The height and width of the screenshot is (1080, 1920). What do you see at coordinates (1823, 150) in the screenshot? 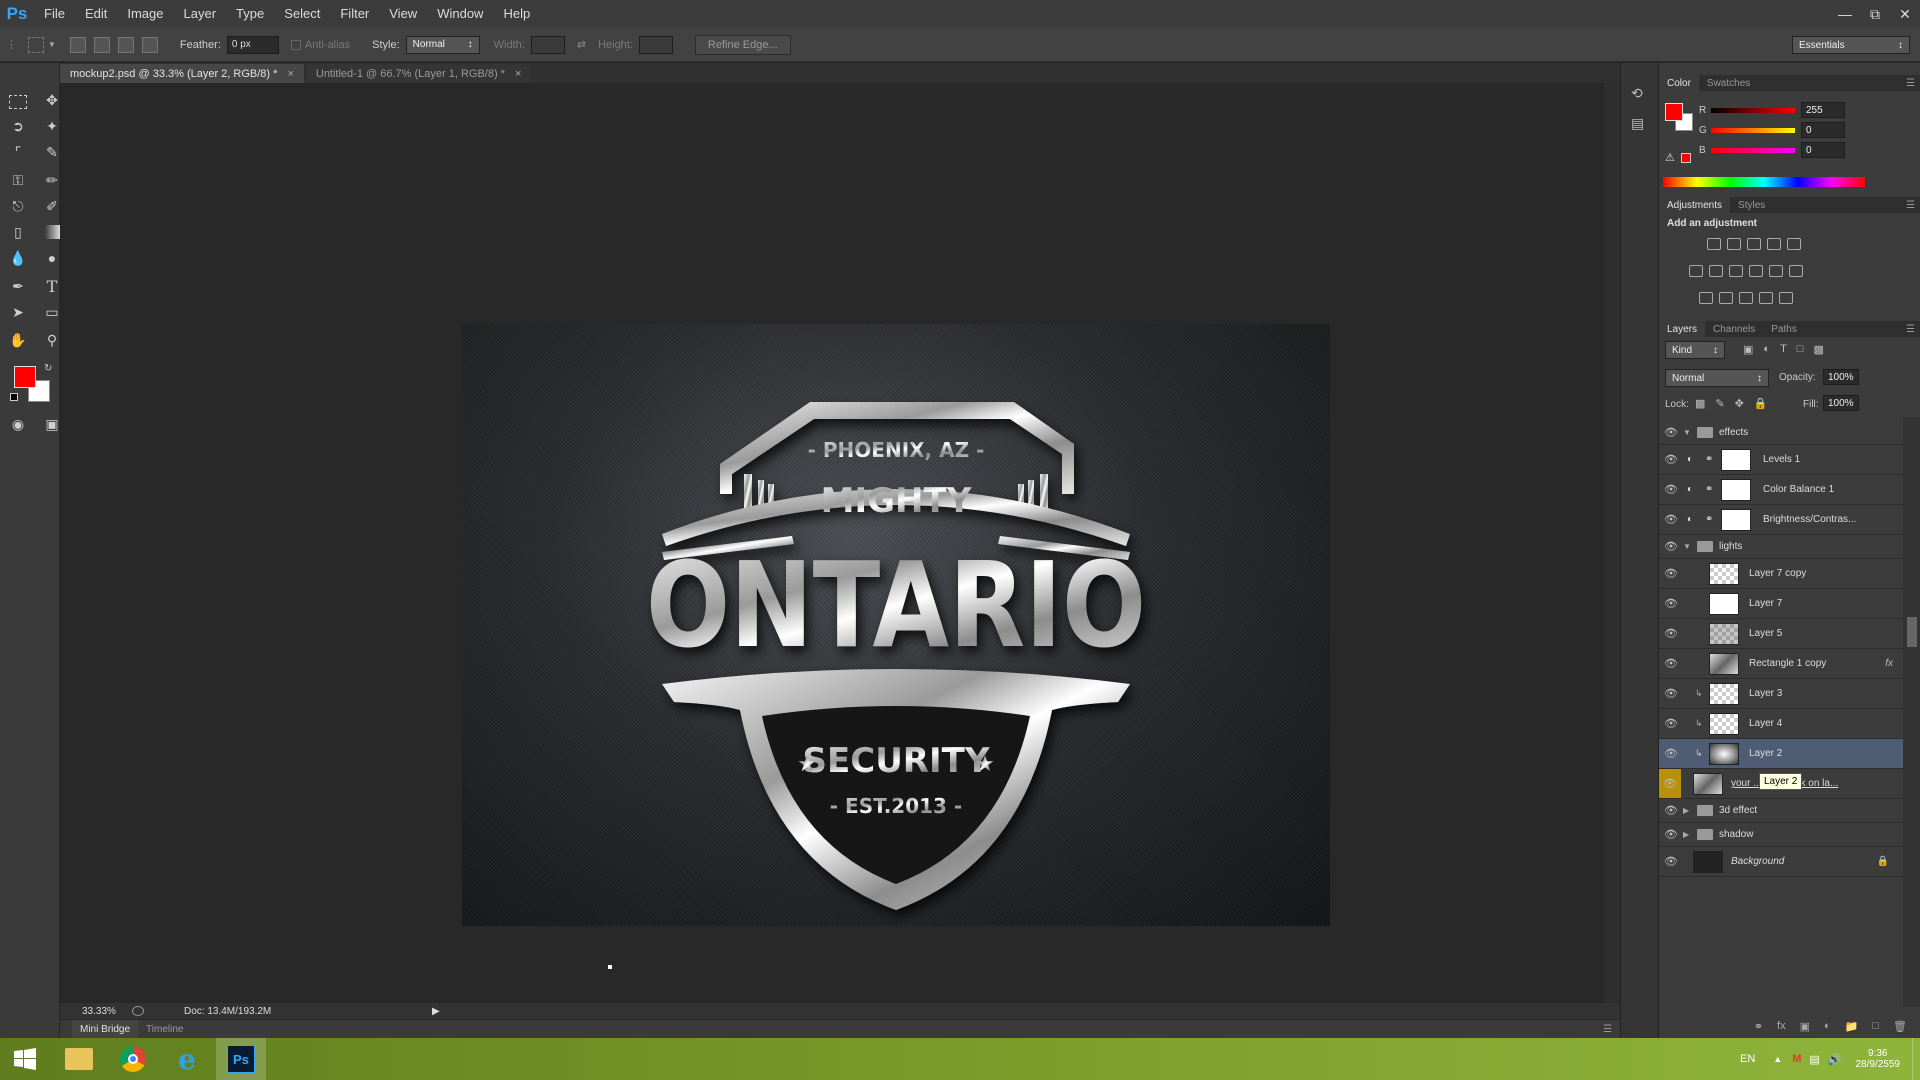
I see `b-value-input: 0` at bounding box center [1823, 150].